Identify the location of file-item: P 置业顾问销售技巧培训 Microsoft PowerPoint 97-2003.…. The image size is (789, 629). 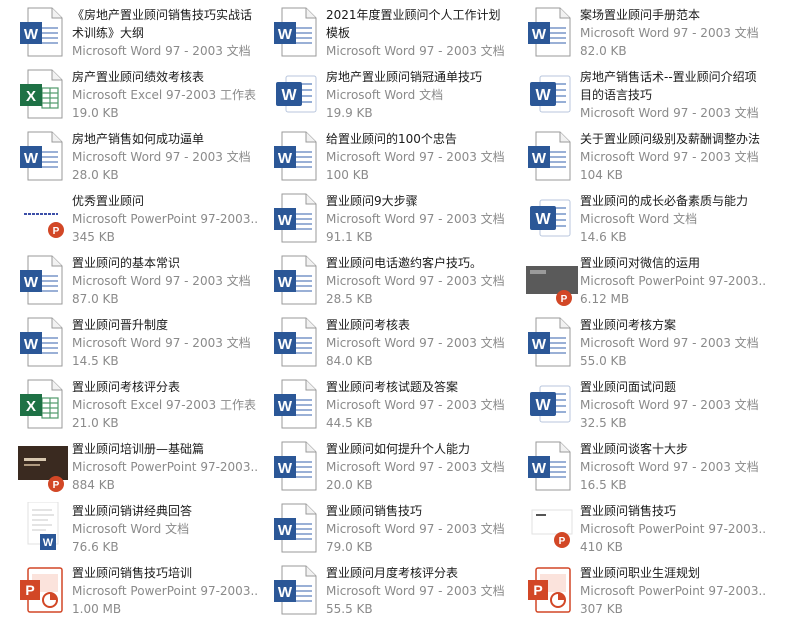
(131, 591).